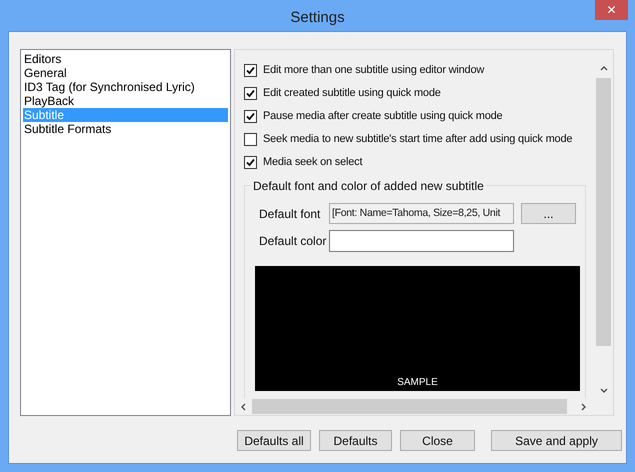 This screenshot has height=472, width=635. I want to click on sample-text: SAMPLE, so click(417, 383).